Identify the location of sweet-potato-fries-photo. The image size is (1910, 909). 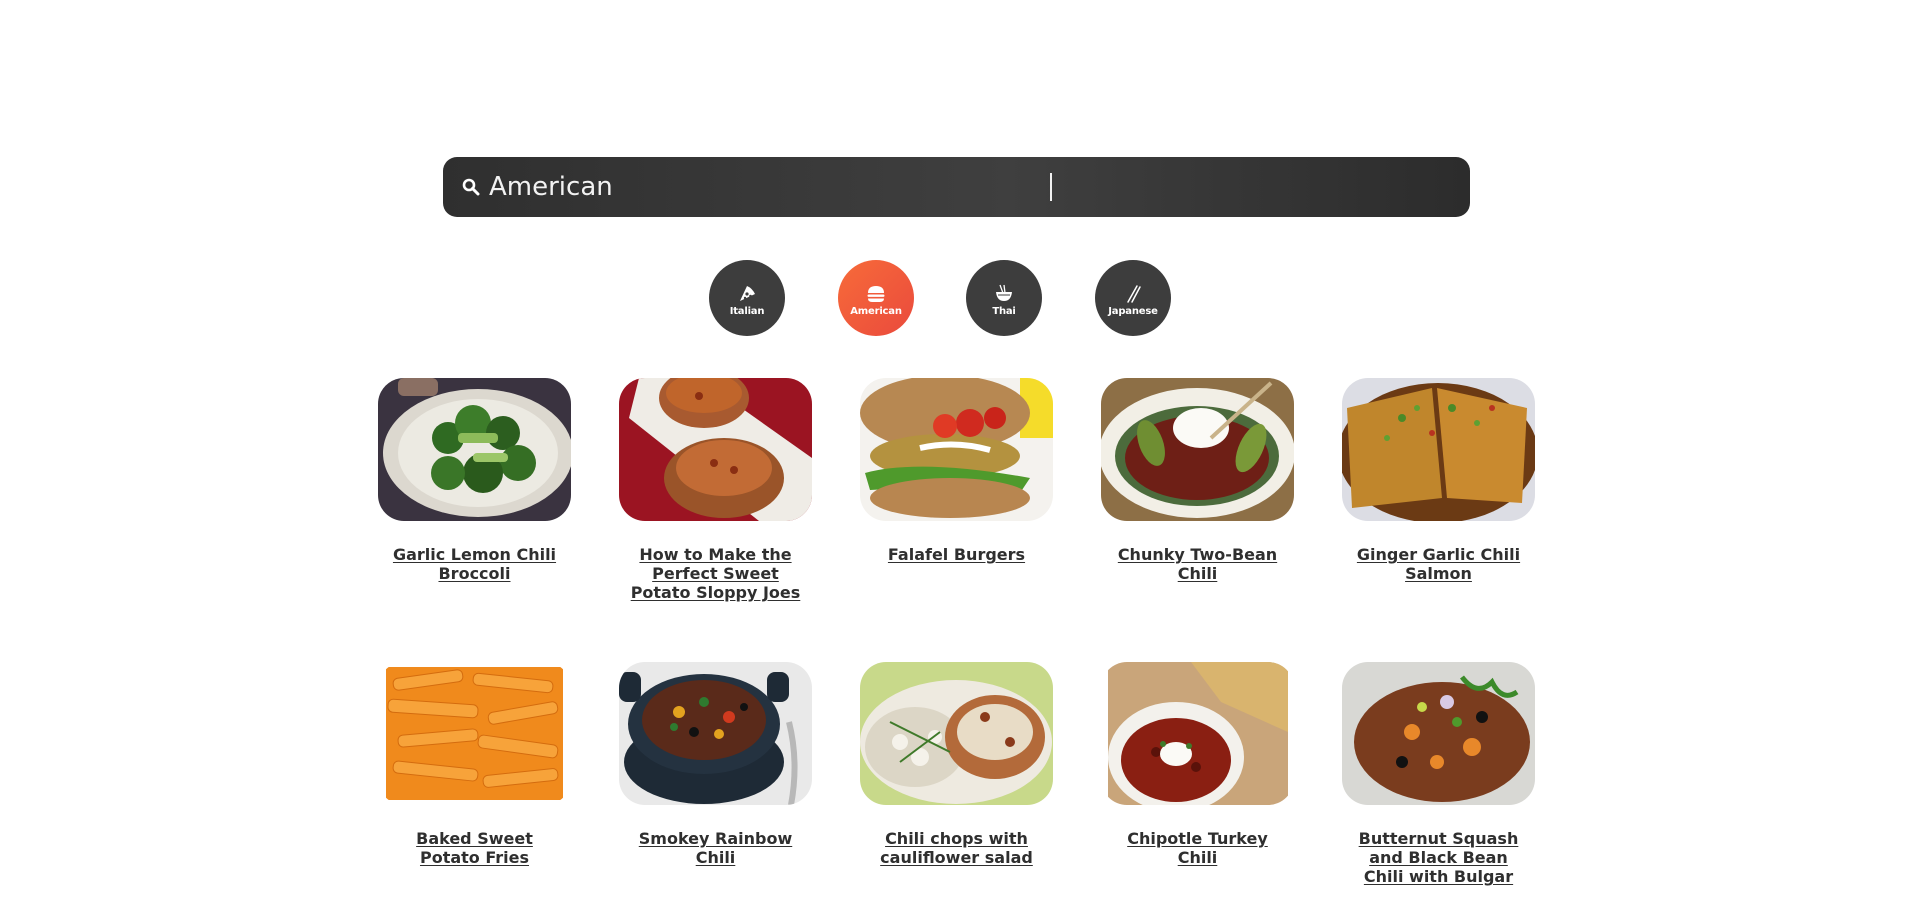
(474, 733).